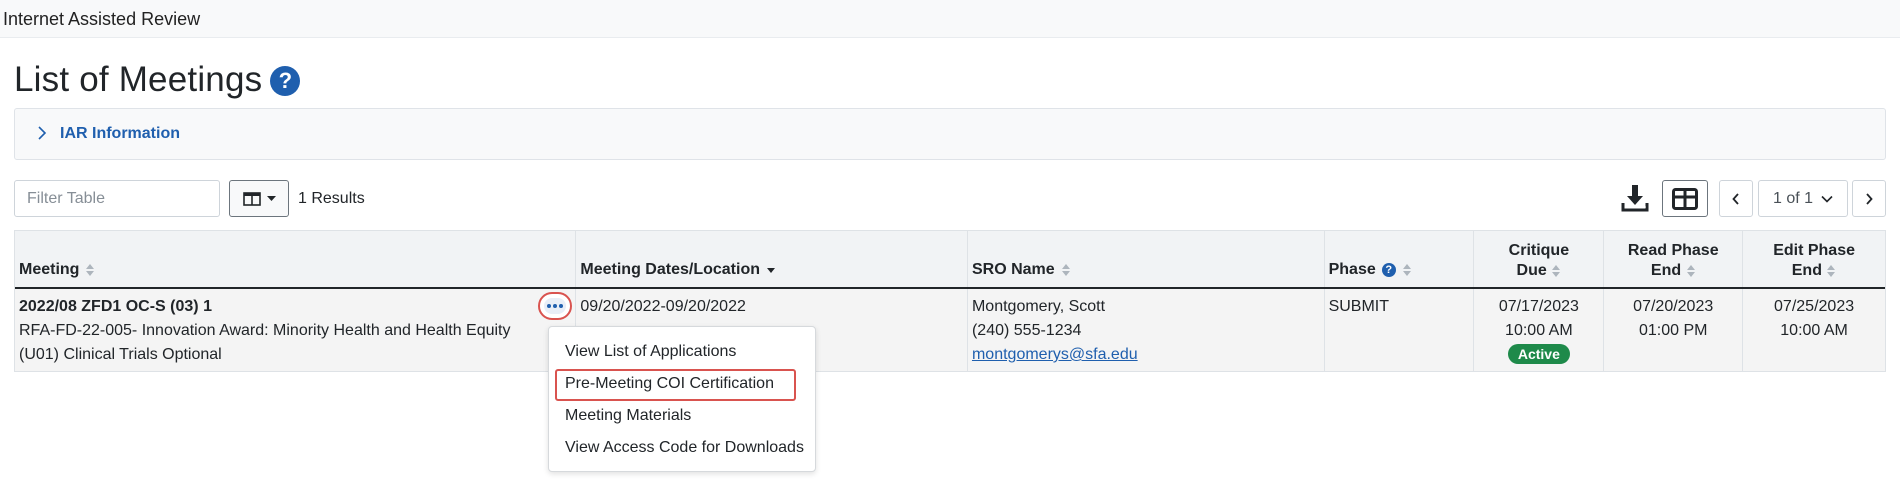 Image resolution: width=1900 pixels, height=500 pixels. I want to click on page-title-area: List of Meetings ?, so click(157, 80).